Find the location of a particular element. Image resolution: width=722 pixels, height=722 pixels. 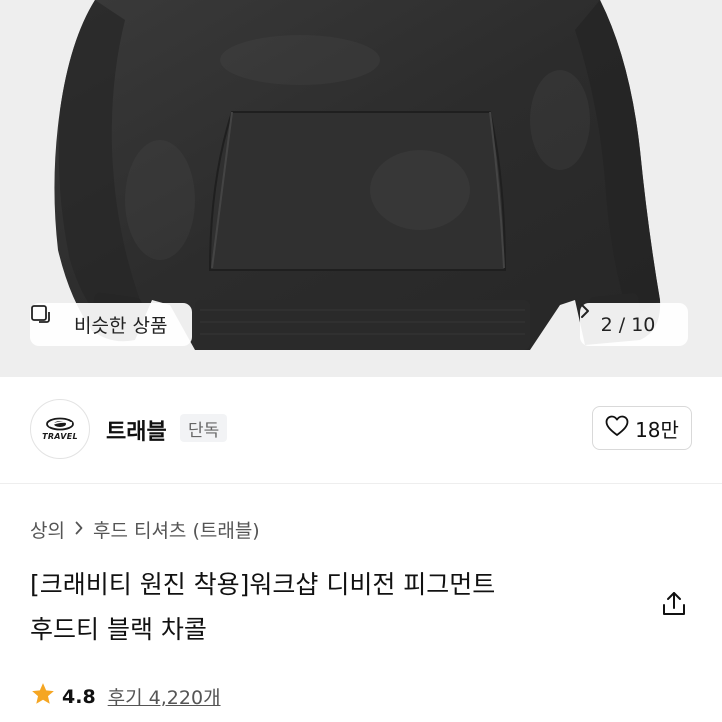

section-divider is located at coordinates (361, 483).